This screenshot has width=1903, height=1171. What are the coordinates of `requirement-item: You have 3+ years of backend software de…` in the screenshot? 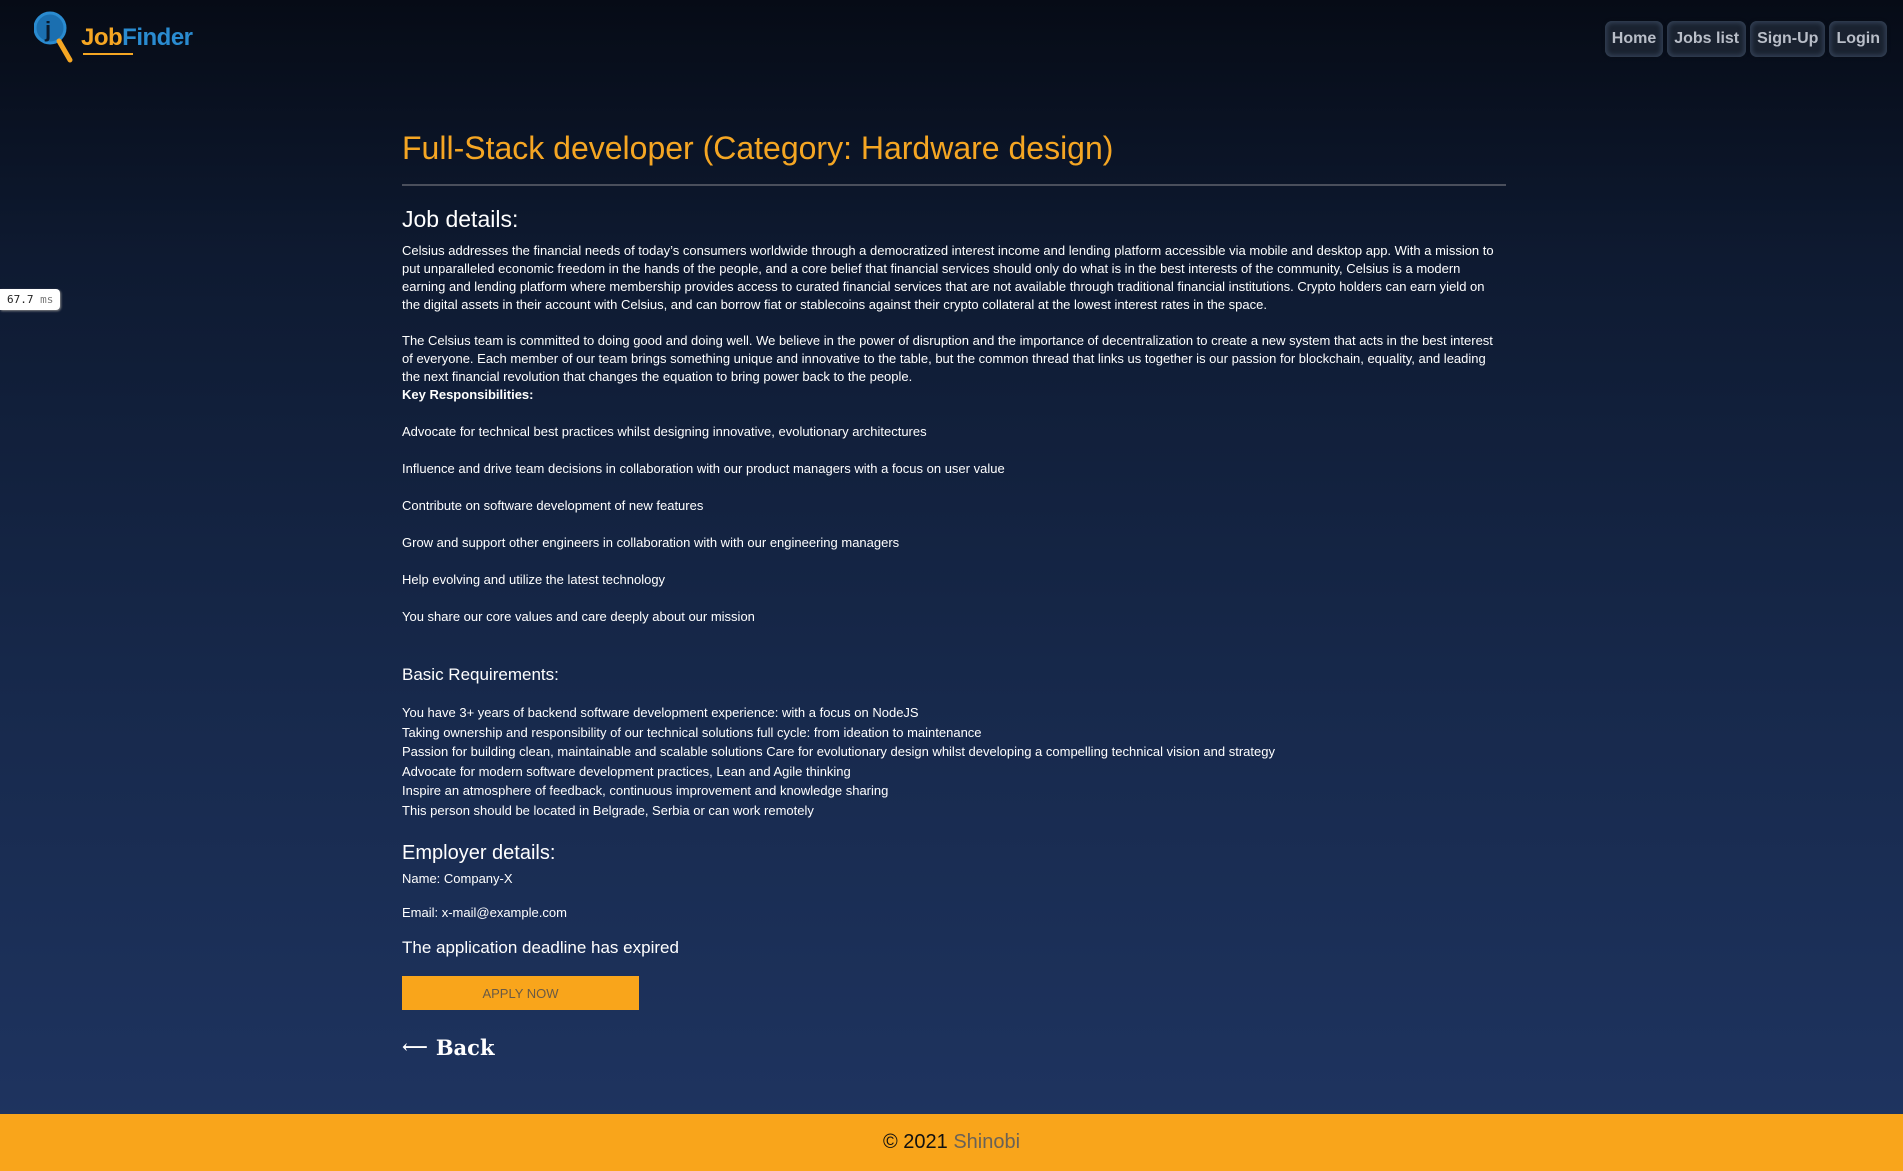 It's located at (660, 712).